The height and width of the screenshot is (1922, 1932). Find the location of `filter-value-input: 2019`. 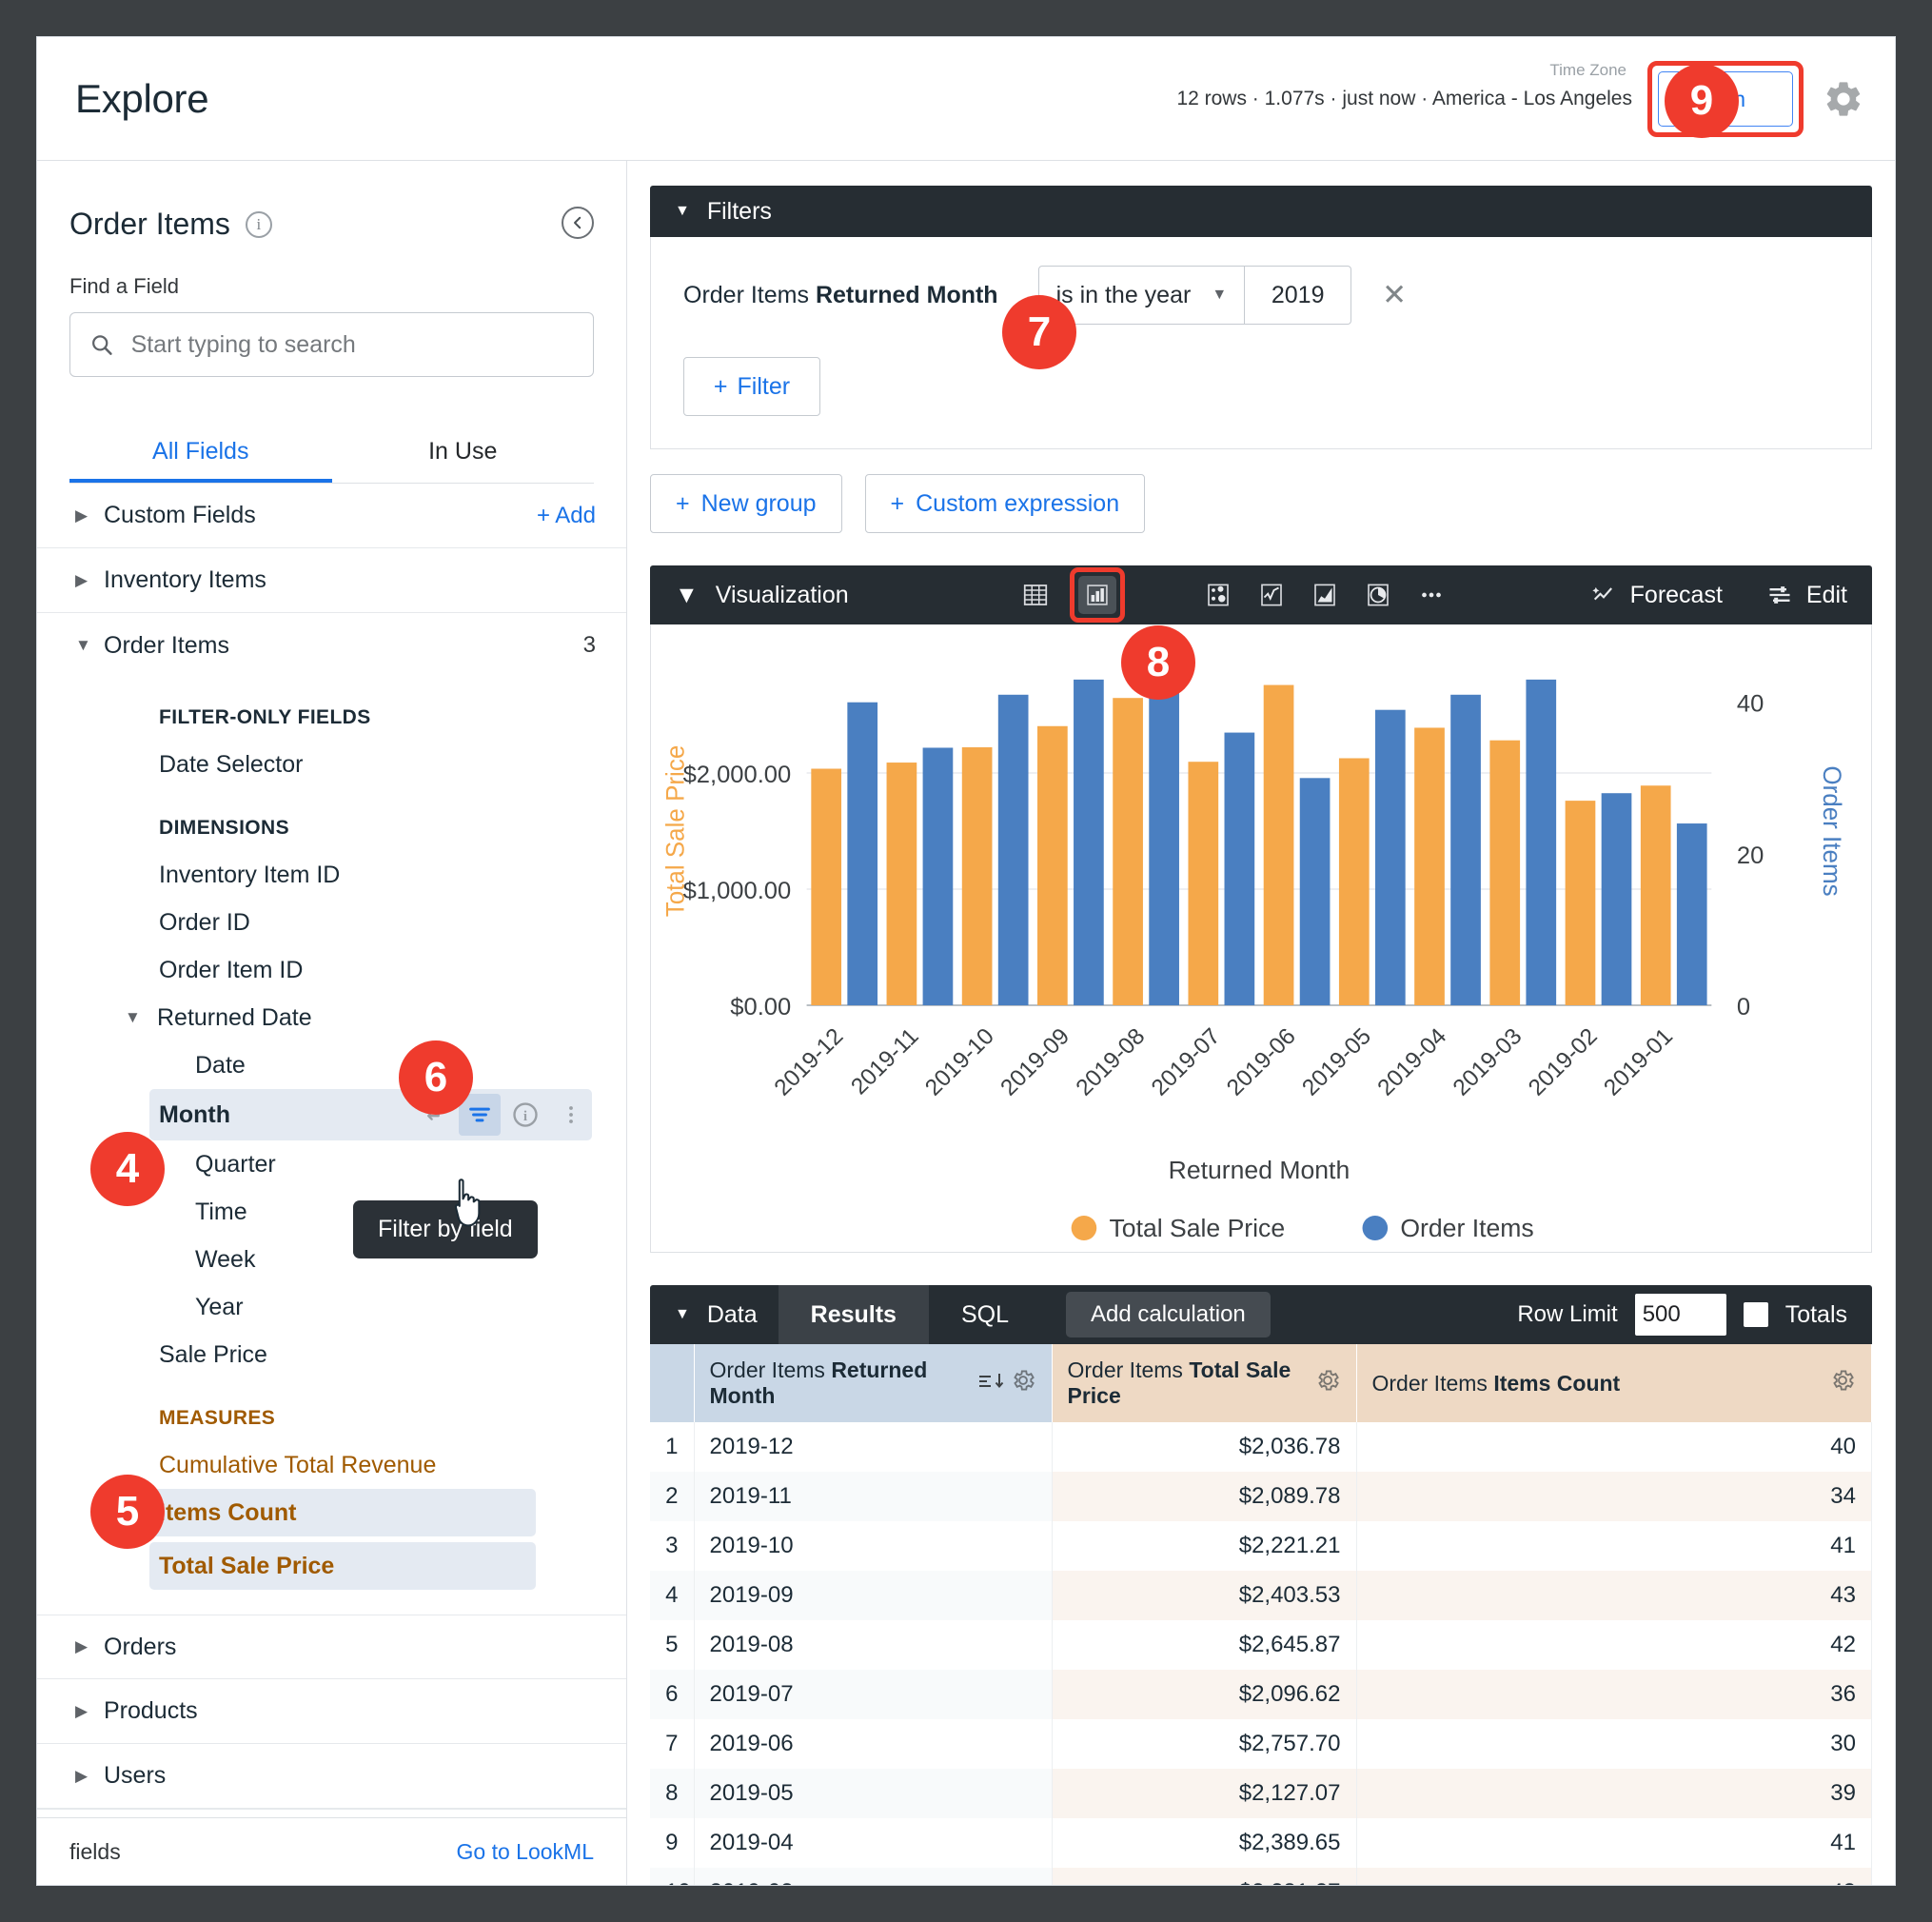

filter-value-input: 2019 is located at coordinates (1298, 295).